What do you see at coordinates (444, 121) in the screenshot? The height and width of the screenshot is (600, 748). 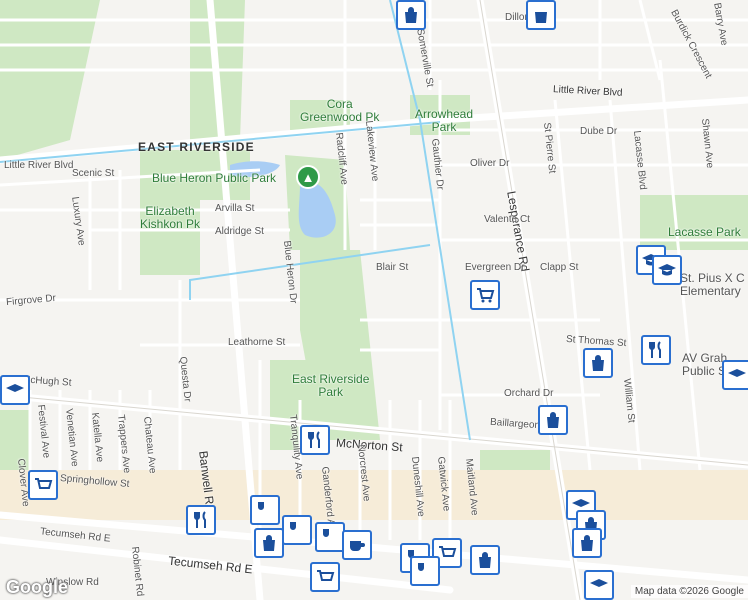 I see `park-label-arrowhead: Arrowhead Park` at bounding box center [444, 121].